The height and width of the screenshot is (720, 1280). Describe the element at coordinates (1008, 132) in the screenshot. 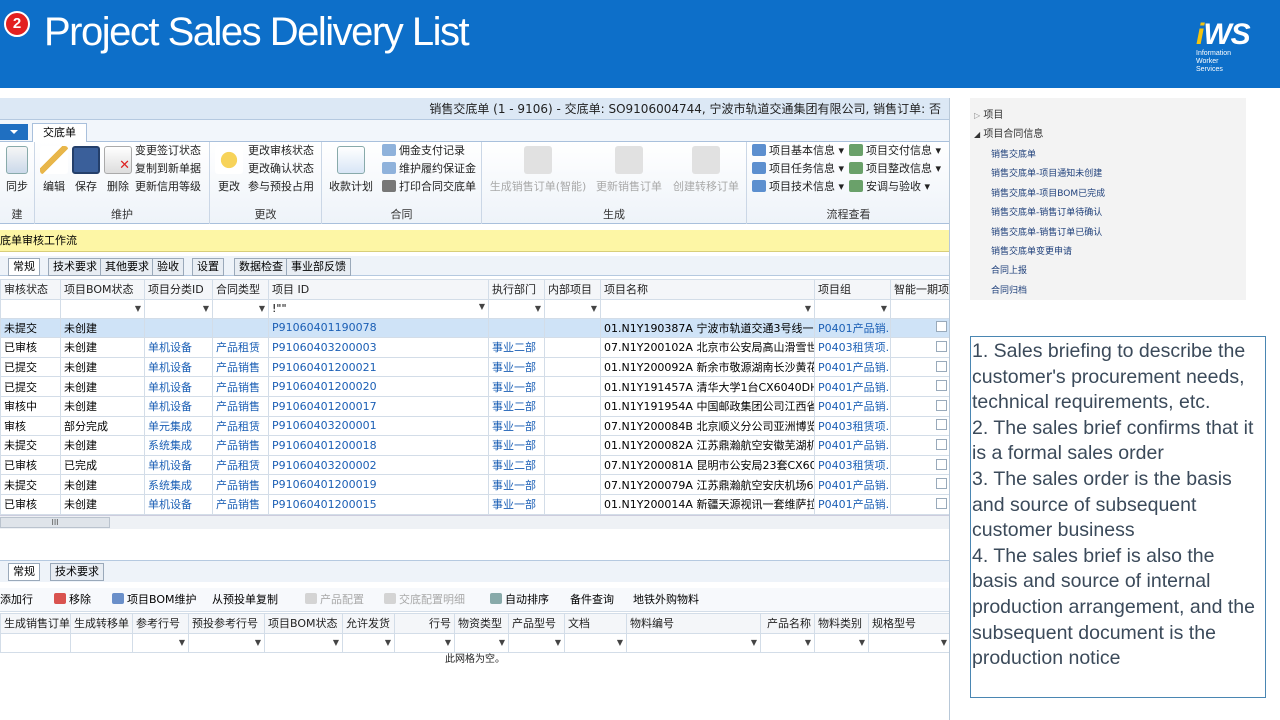

I see `tree-node-contract-info: ◢ 项目合同信息` at that location.